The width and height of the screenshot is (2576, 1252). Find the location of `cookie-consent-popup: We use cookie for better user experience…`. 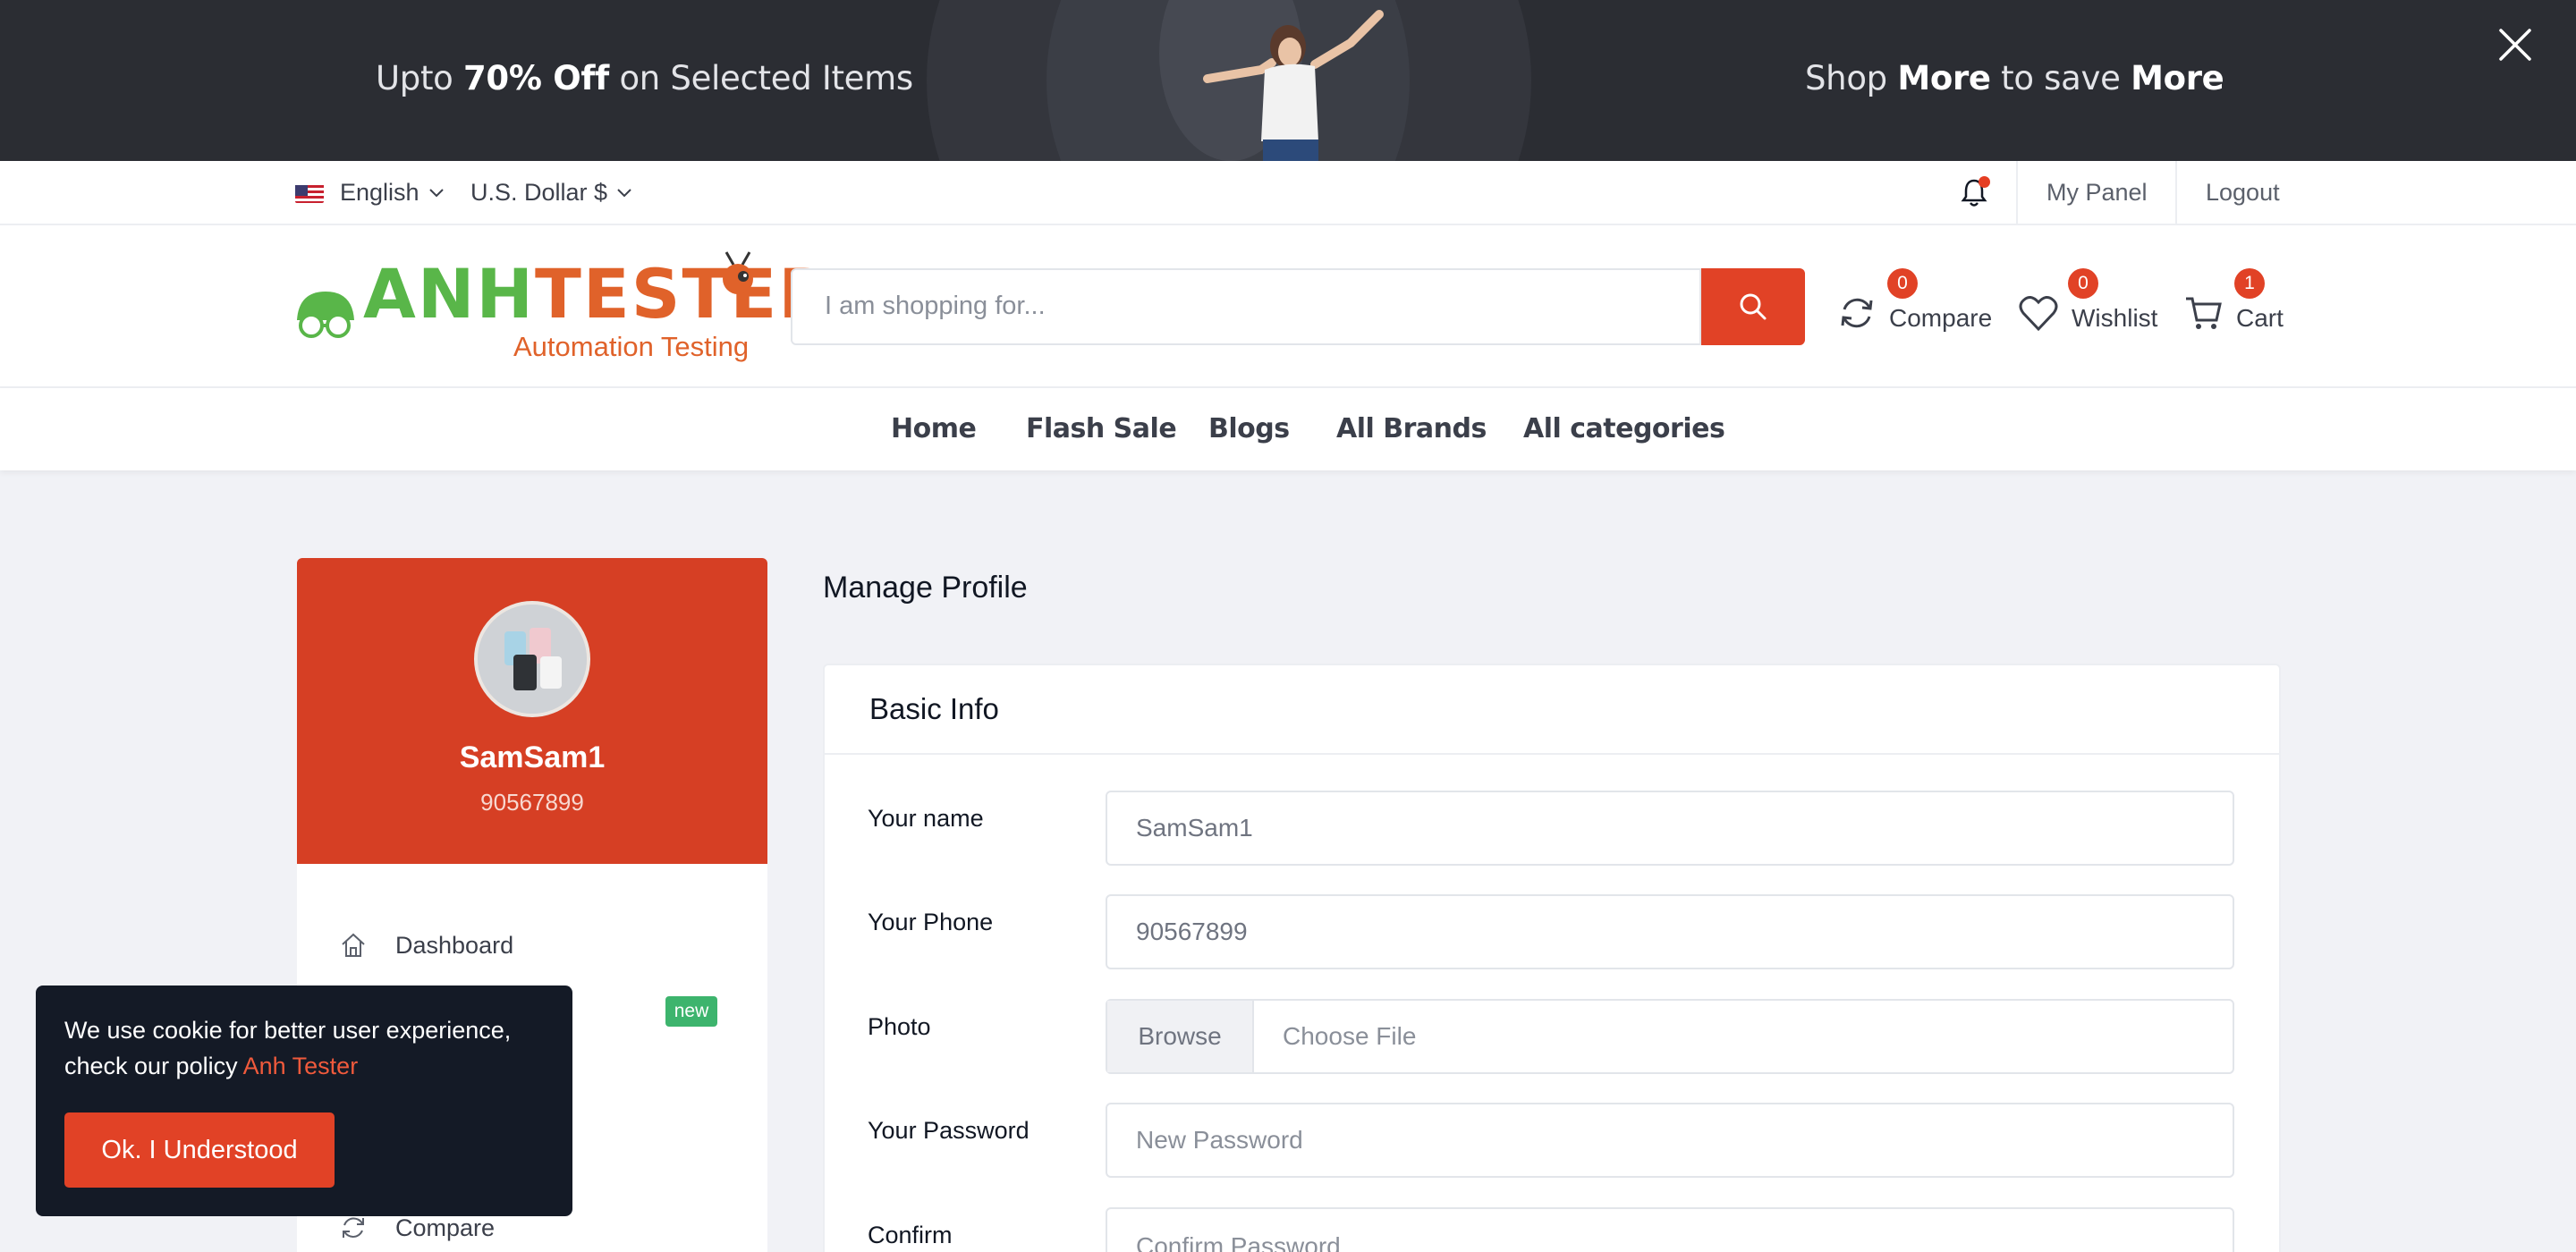

cookie-consent-popup: We use cookie for better user experience… is located at coordinates (304, 1101).